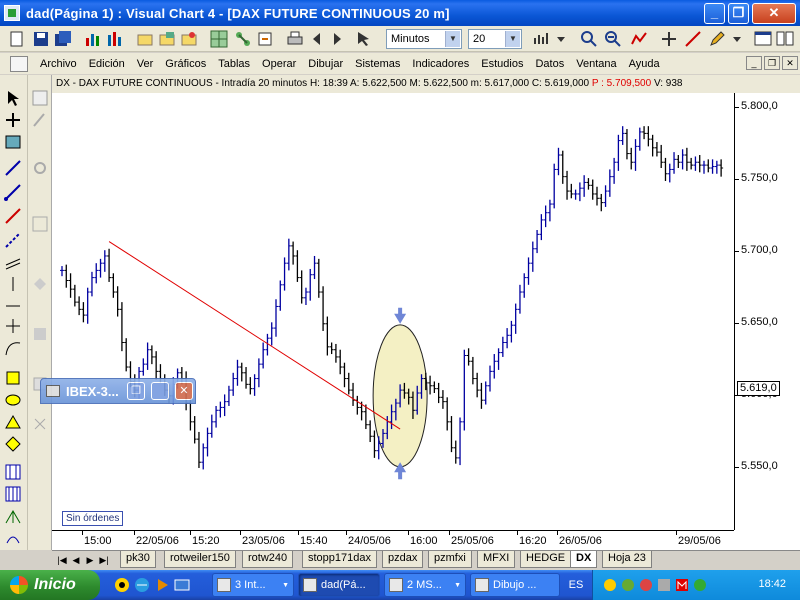  What do you see at coordinates (50, 585) in the screenshot?
I see `start-button: Inicio` at bounding box center [50, 585].